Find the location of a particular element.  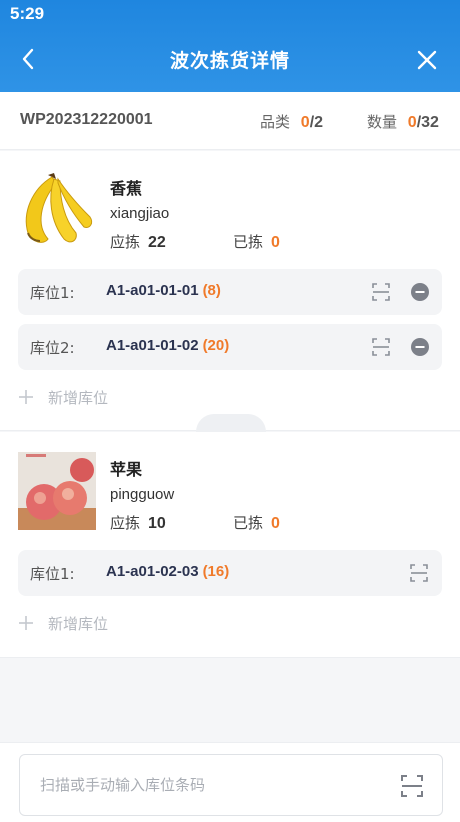

location-label: 库位2: is located at coordinates (52, 348).